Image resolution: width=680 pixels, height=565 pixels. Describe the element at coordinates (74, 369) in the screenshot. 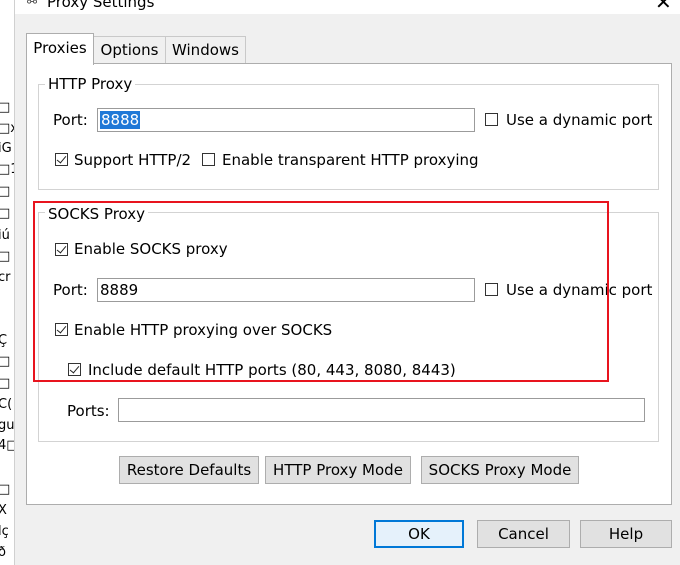

I see `include-default-ports-checkbox` at that location.